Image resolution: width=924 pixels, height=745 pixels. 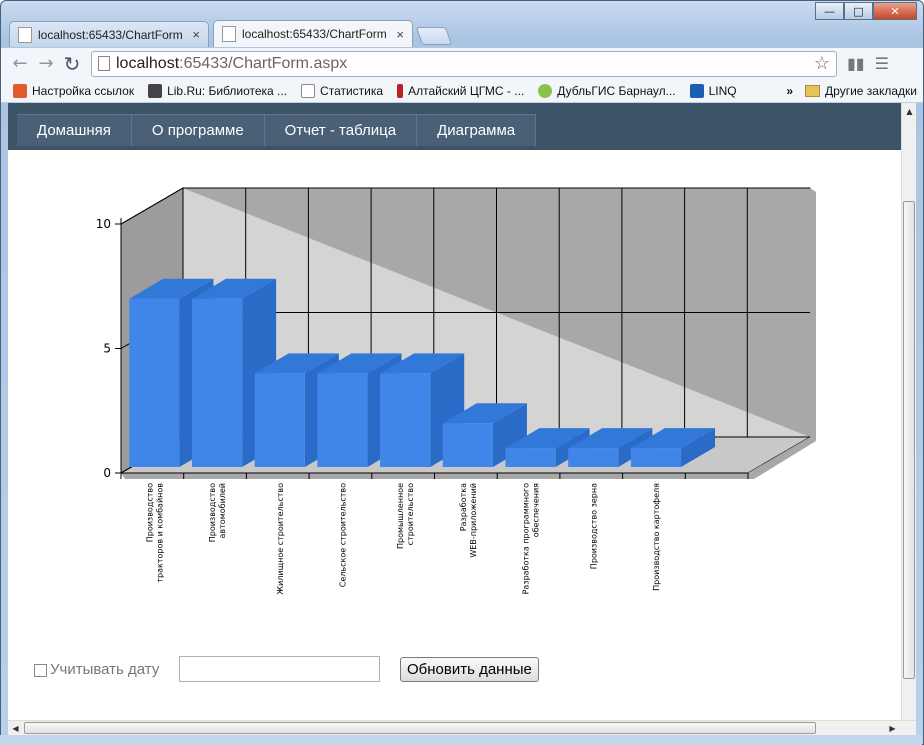 I want to click on x-tick-label: Жилищное строительство, so click(x=280, y=539).